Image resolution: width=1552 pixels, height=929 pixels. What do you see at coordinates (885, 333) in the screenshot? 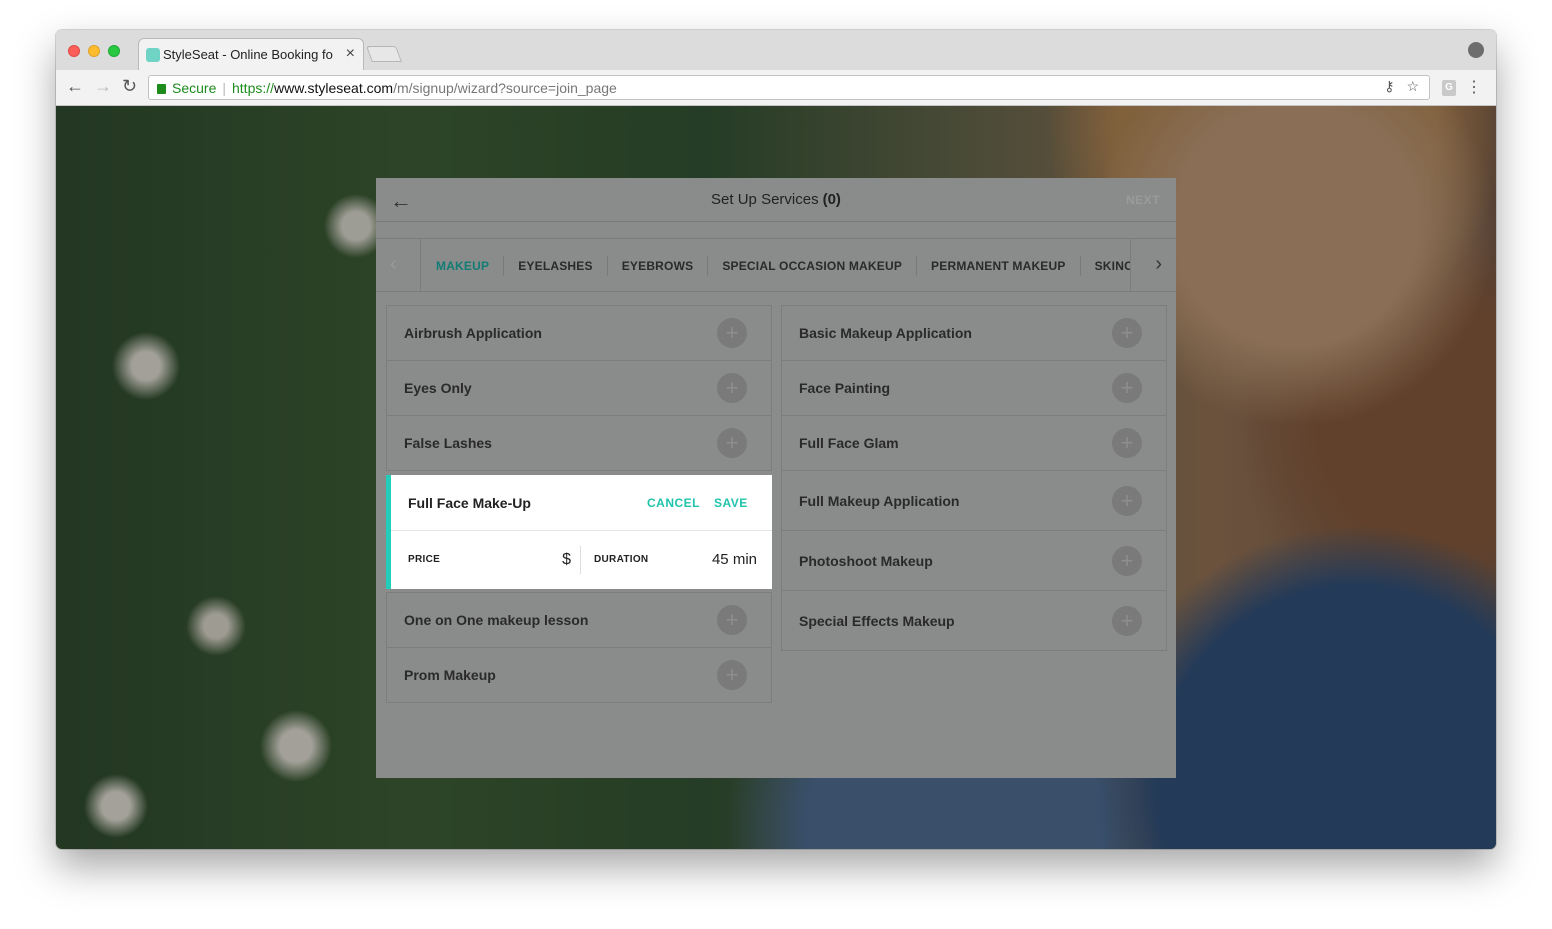
I see `service-name: Basic Makeup Application` at bounding box center [885, 333].